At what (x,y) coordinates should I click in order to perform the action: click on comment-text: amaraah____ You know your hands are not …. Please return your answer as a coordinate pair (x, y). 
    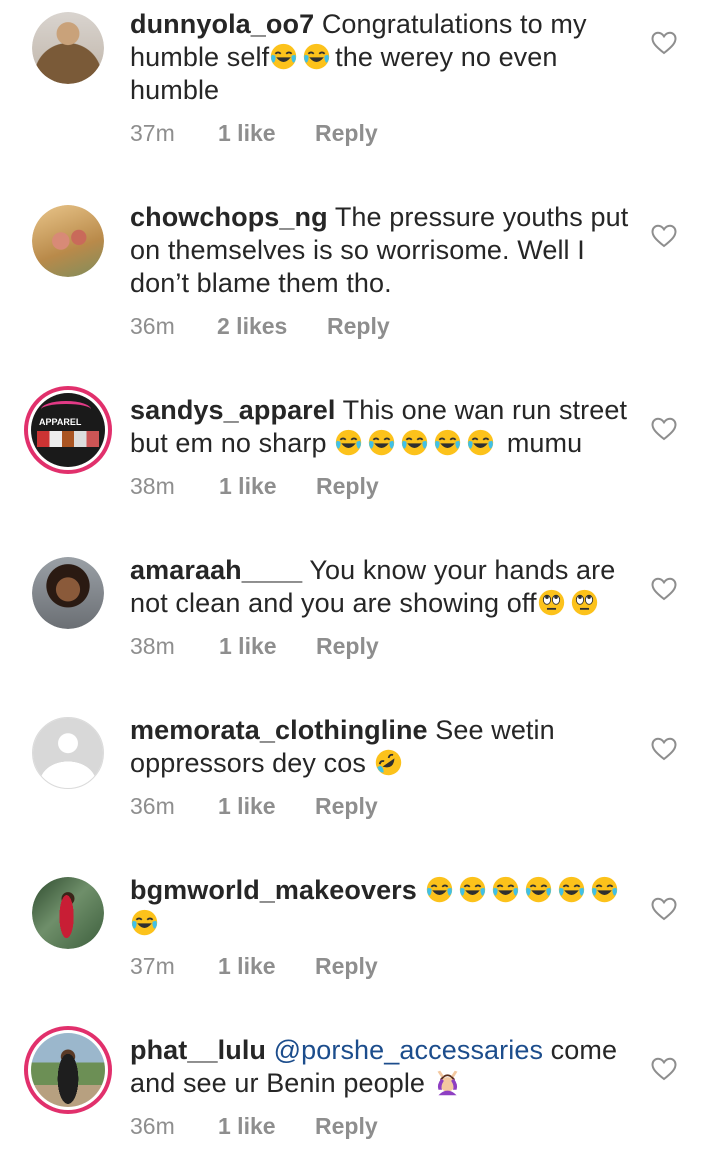
    Looking at the image, I should click on (380, 587).